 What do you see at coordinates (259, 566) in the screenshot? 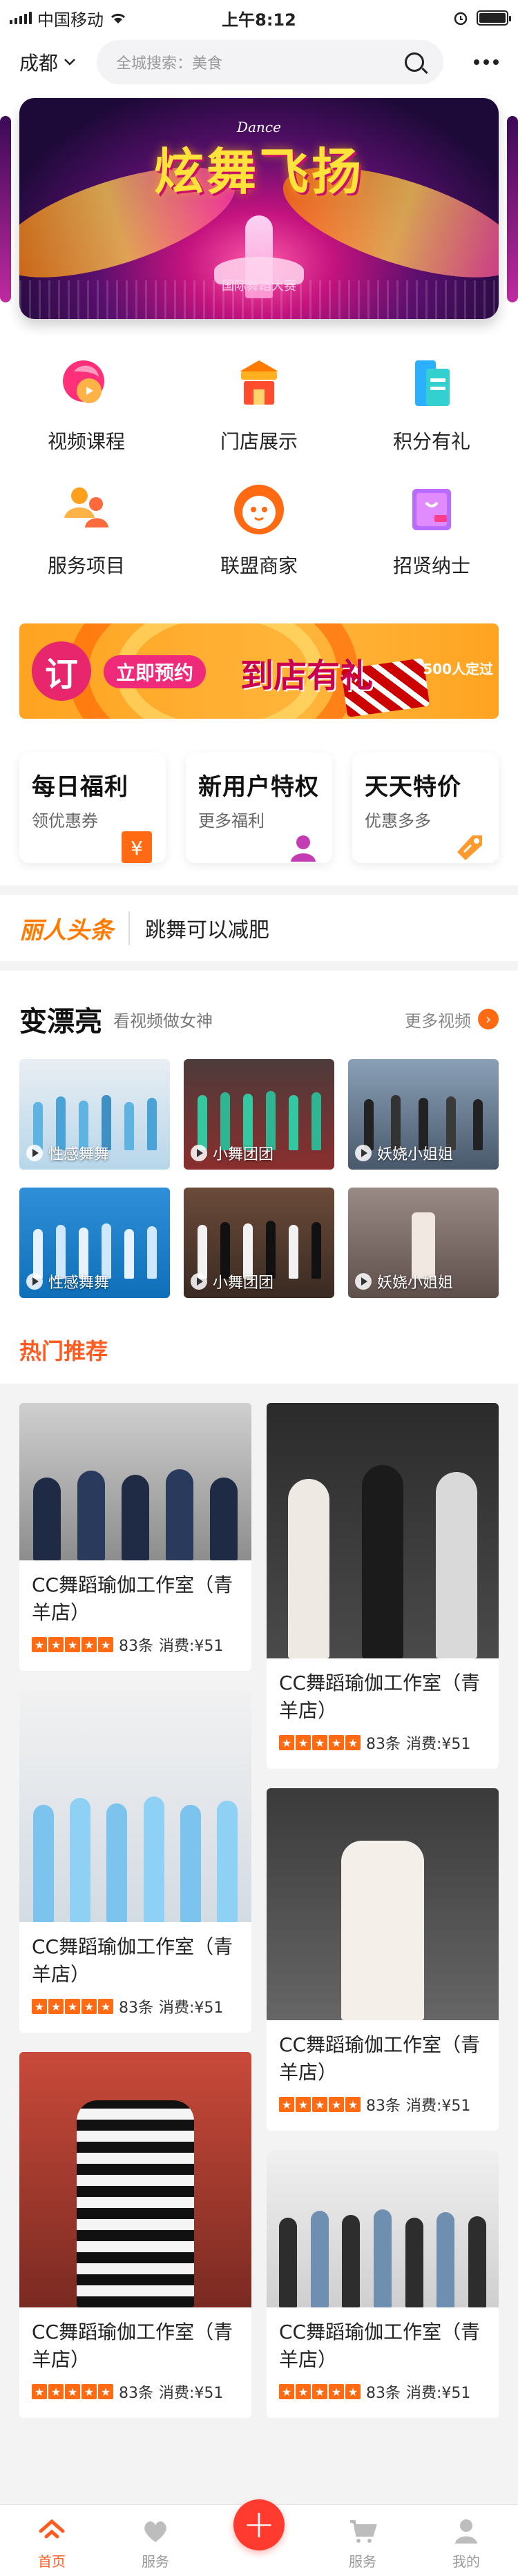
I see `grid-label: 联盟商家` at bounding box center [259, 566].